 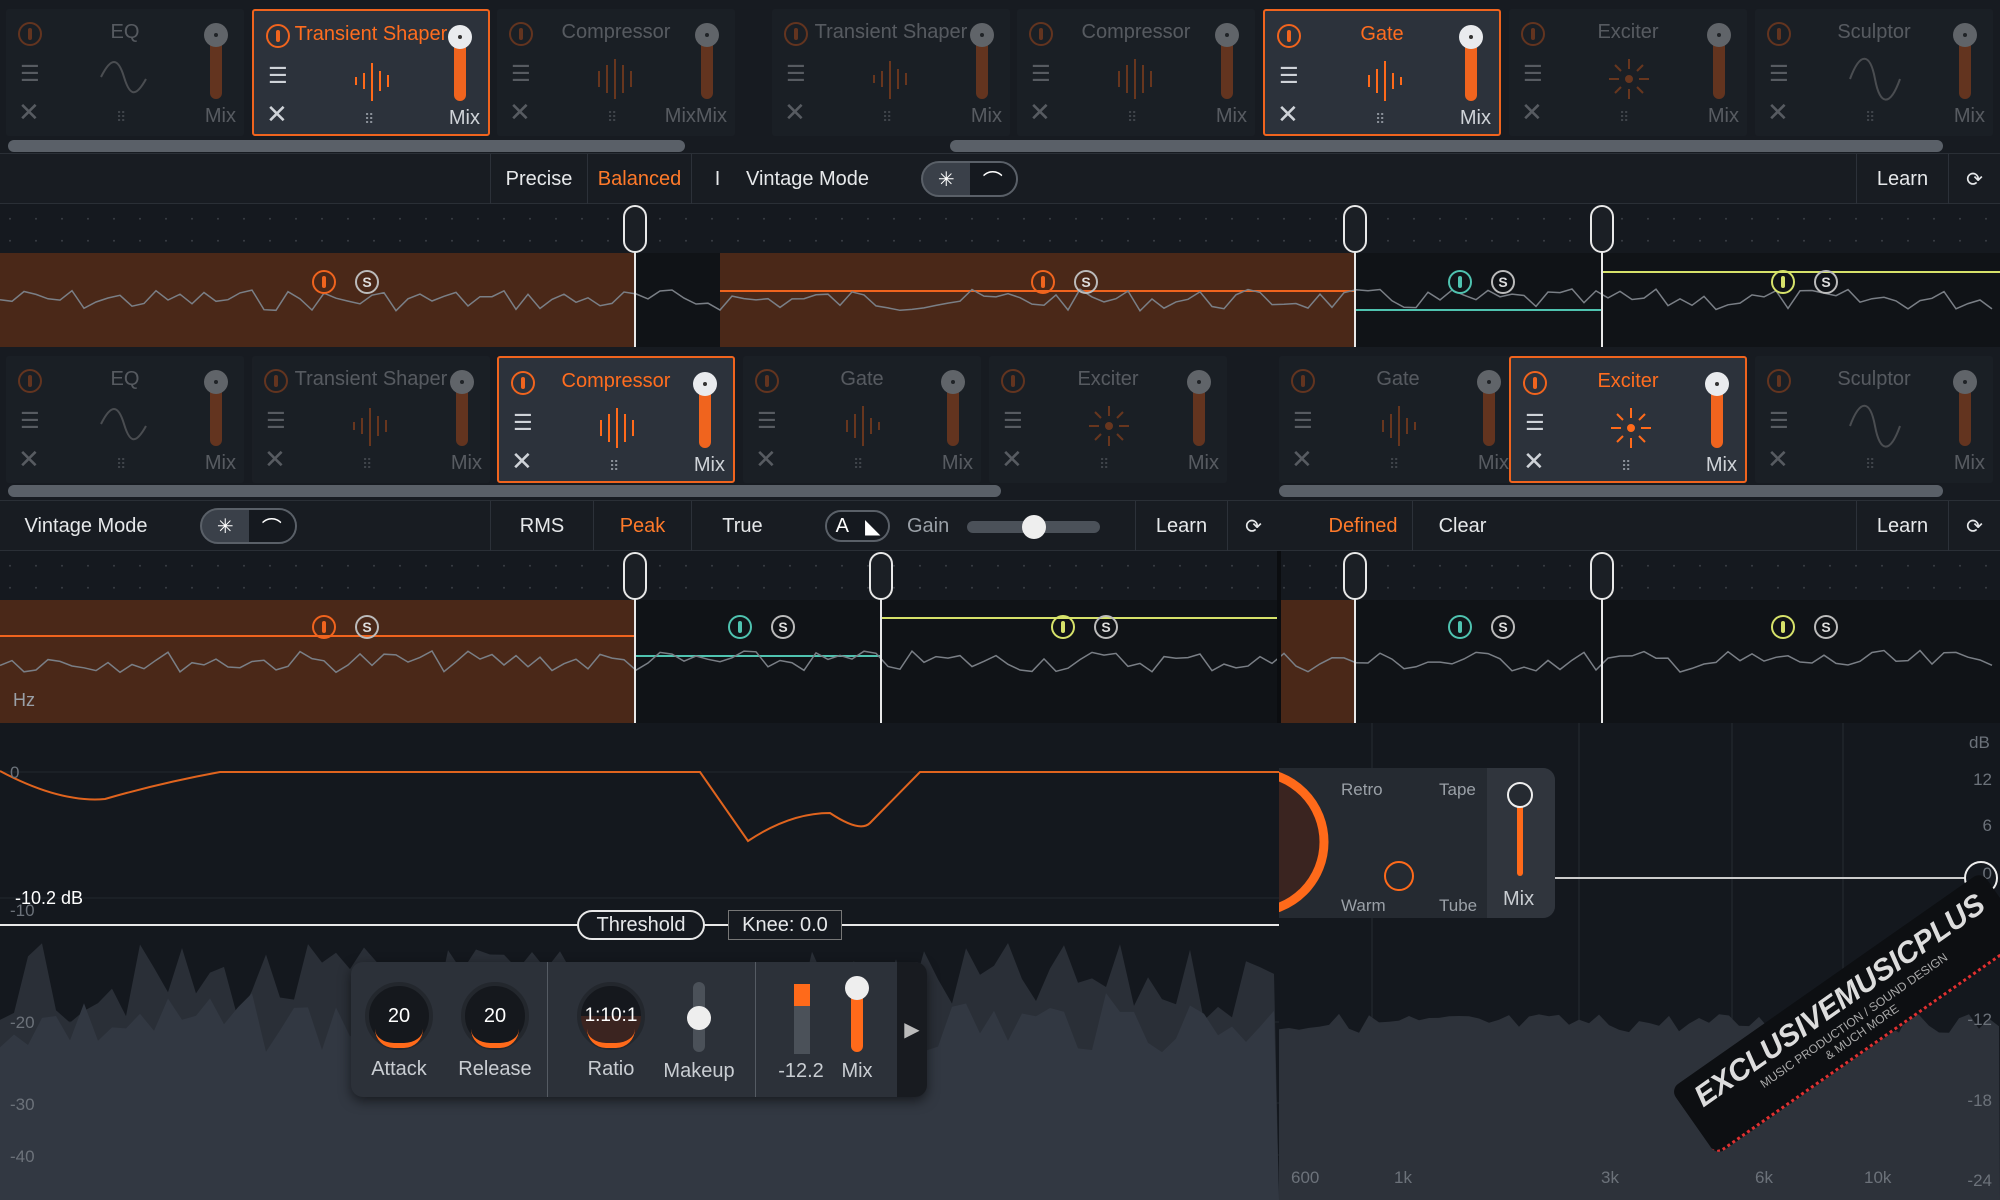 What do you see at coordinates (1457, 790) in the screenshot?
I see `tape-label: Tape` at bounding box center [1457, 790].